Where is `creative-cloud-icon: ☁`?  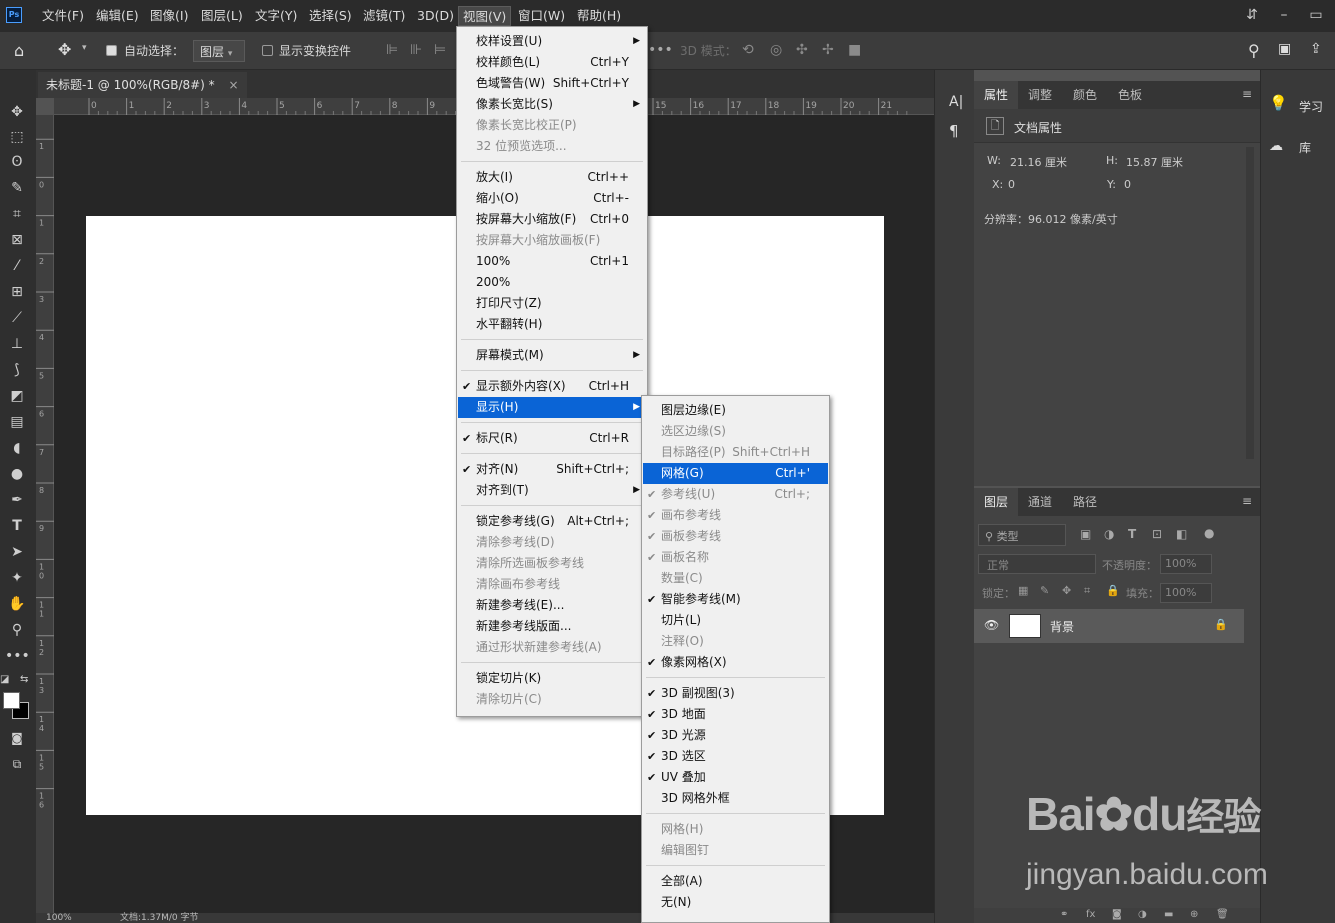
creative-cloud-icon: ☁ is located at coordinates (1276, 146).